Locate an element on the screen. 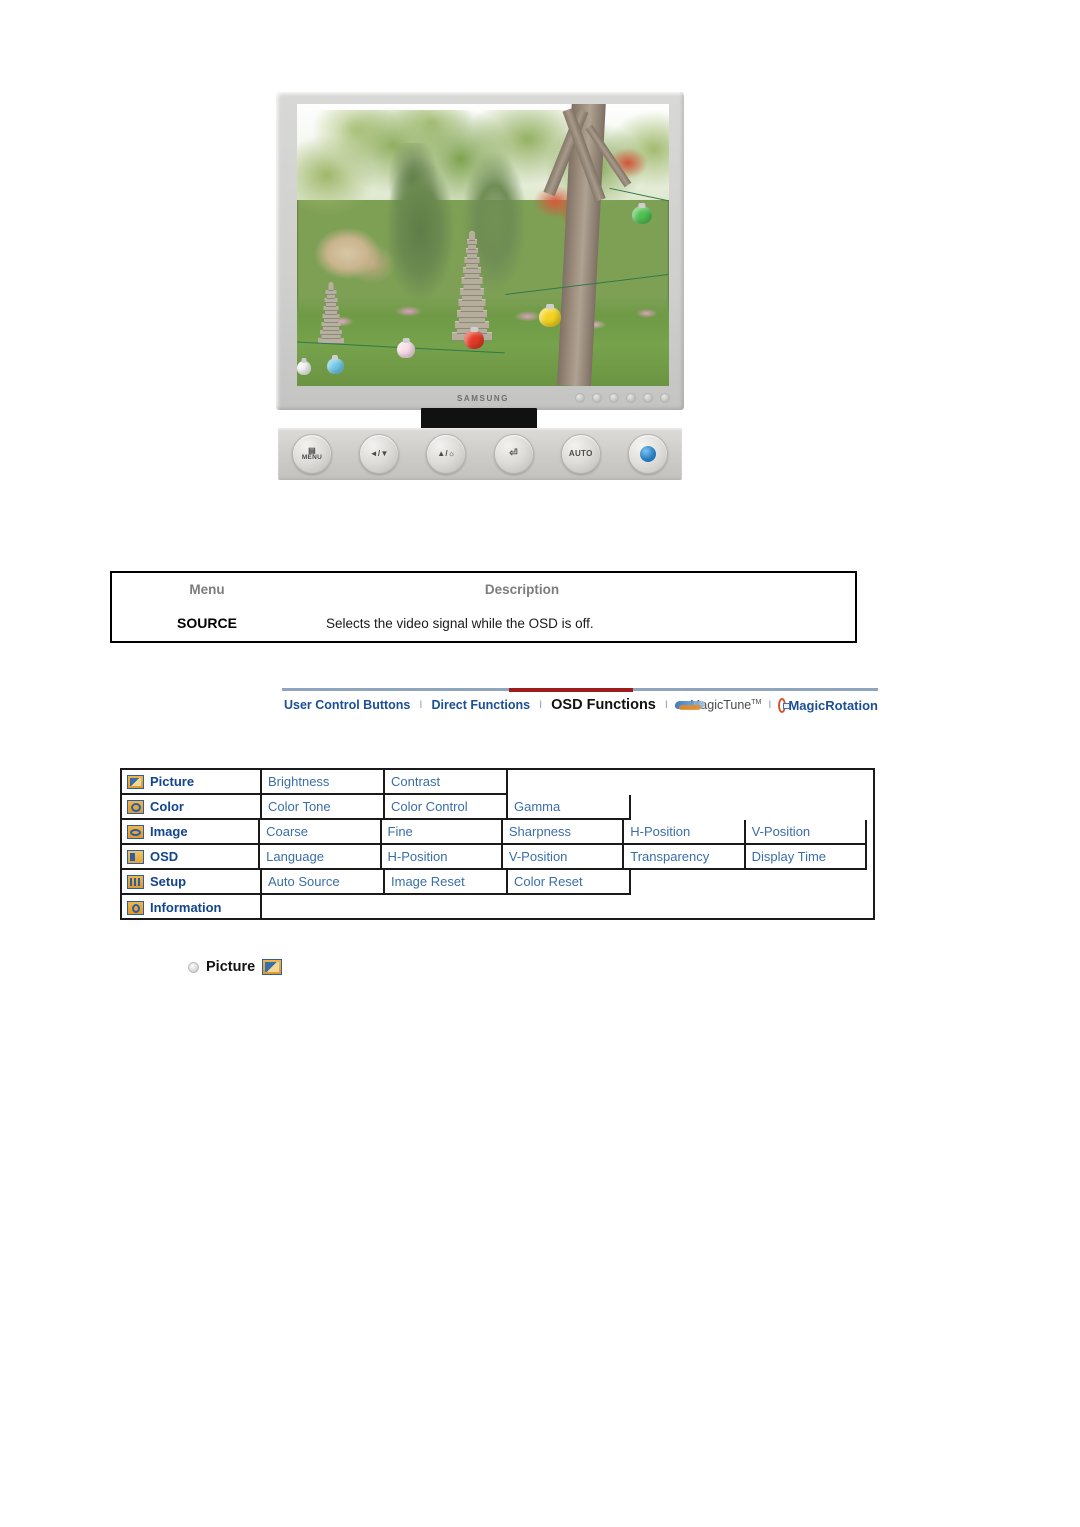  tab-direct-functions: Direct Functions is located at coordinates (480, 705).